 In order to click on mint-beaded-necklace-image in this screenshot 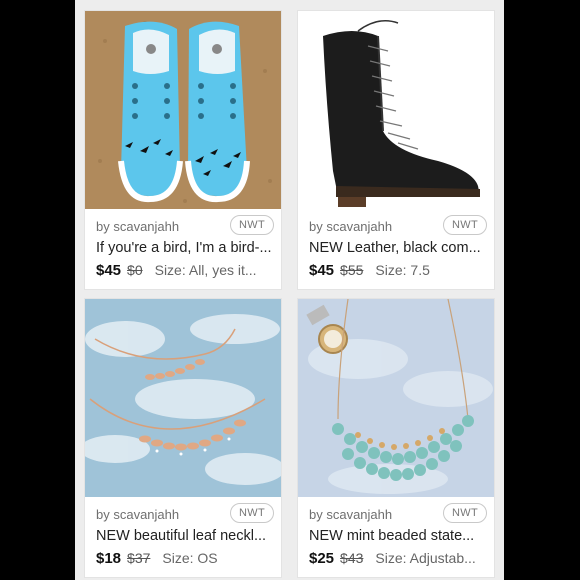, I will do `click(396, 398)`.